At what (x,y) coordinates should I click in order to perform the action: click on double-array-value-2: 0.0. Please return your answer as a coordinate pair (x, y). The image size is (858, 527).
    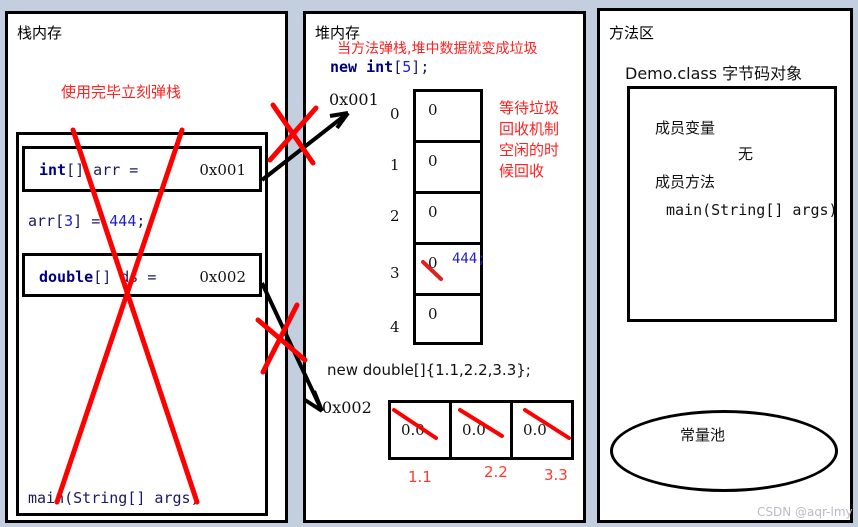
    Looking at the image, I should click on (535, 430).